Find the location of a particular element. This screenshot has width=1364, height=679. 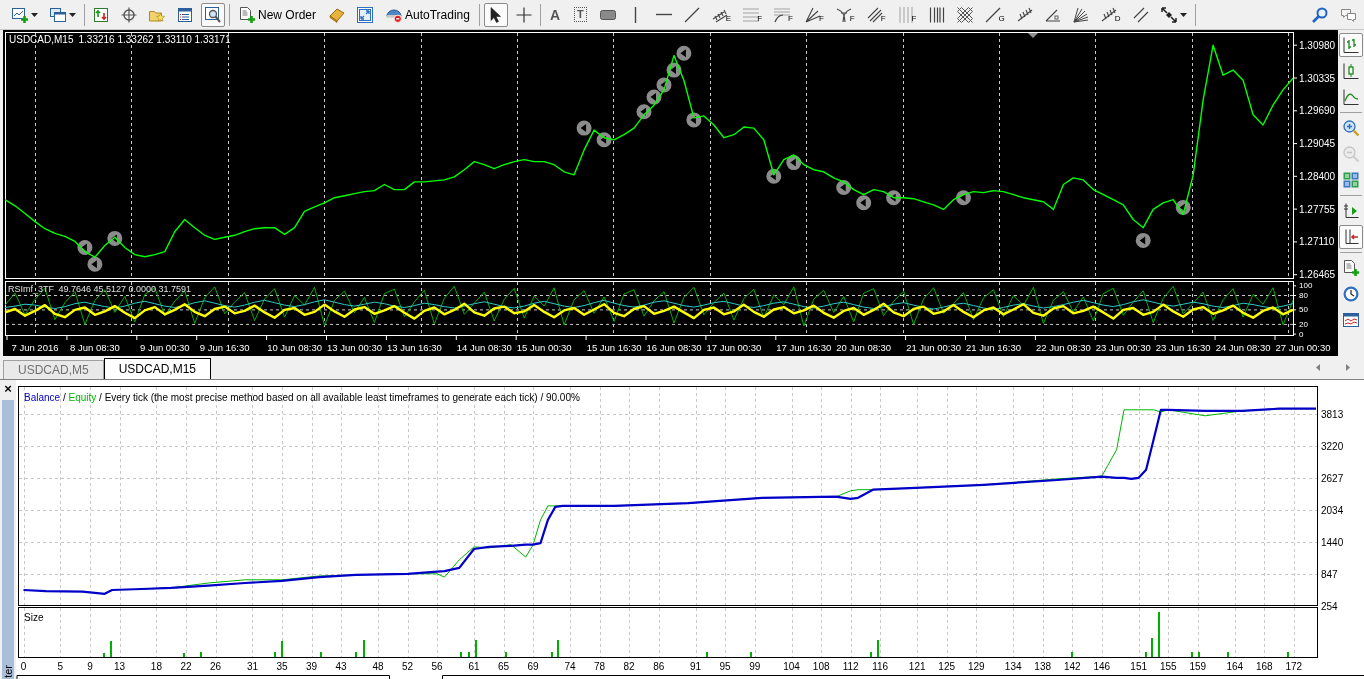

trade-axis-label: 168 is located at coordinates (1264, 666).